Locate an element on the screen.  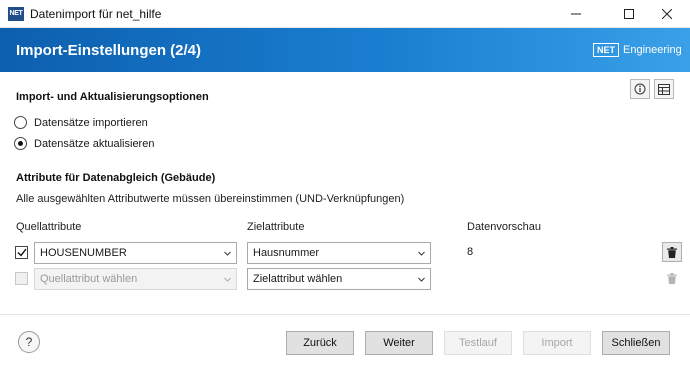
brand-logo: NET Engineering is located at coordinates (637, 50).